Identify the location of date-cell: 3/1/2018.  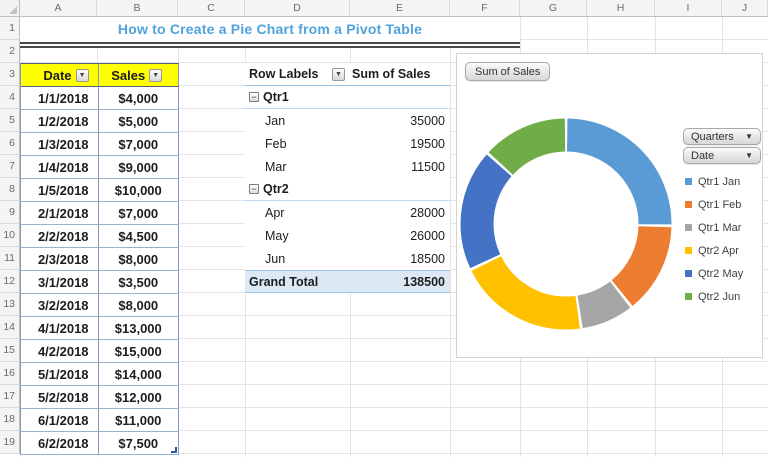
(60, 282).